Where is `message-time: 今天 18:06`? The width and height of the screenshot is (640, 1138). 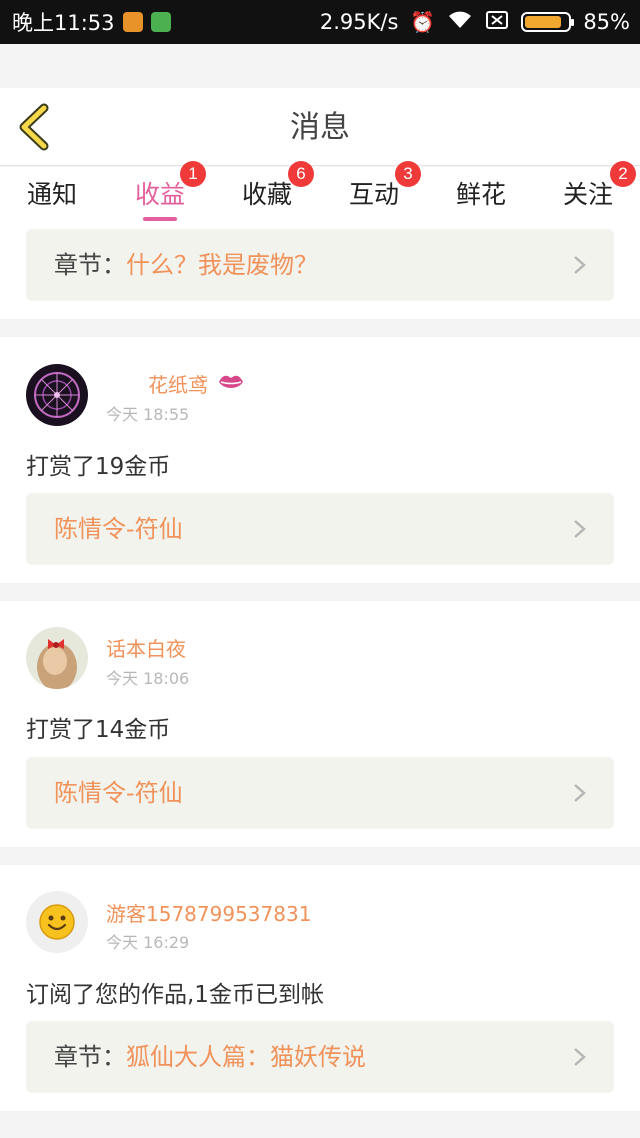
message-time: 今天 18:06 is located at coordinates (148, 678).